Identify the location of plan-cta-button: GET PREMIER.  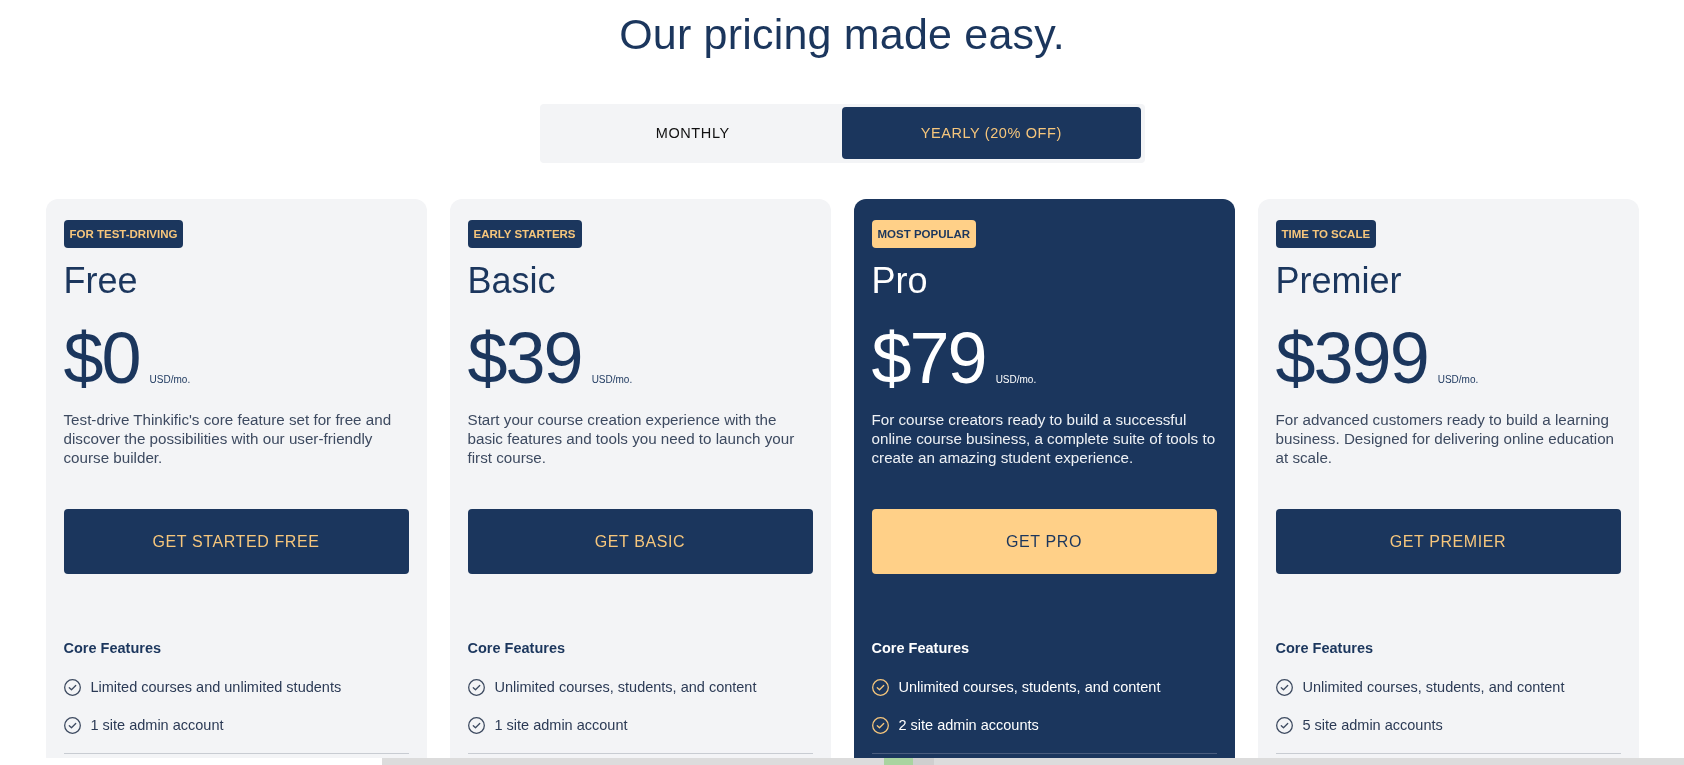
(1448, 541).